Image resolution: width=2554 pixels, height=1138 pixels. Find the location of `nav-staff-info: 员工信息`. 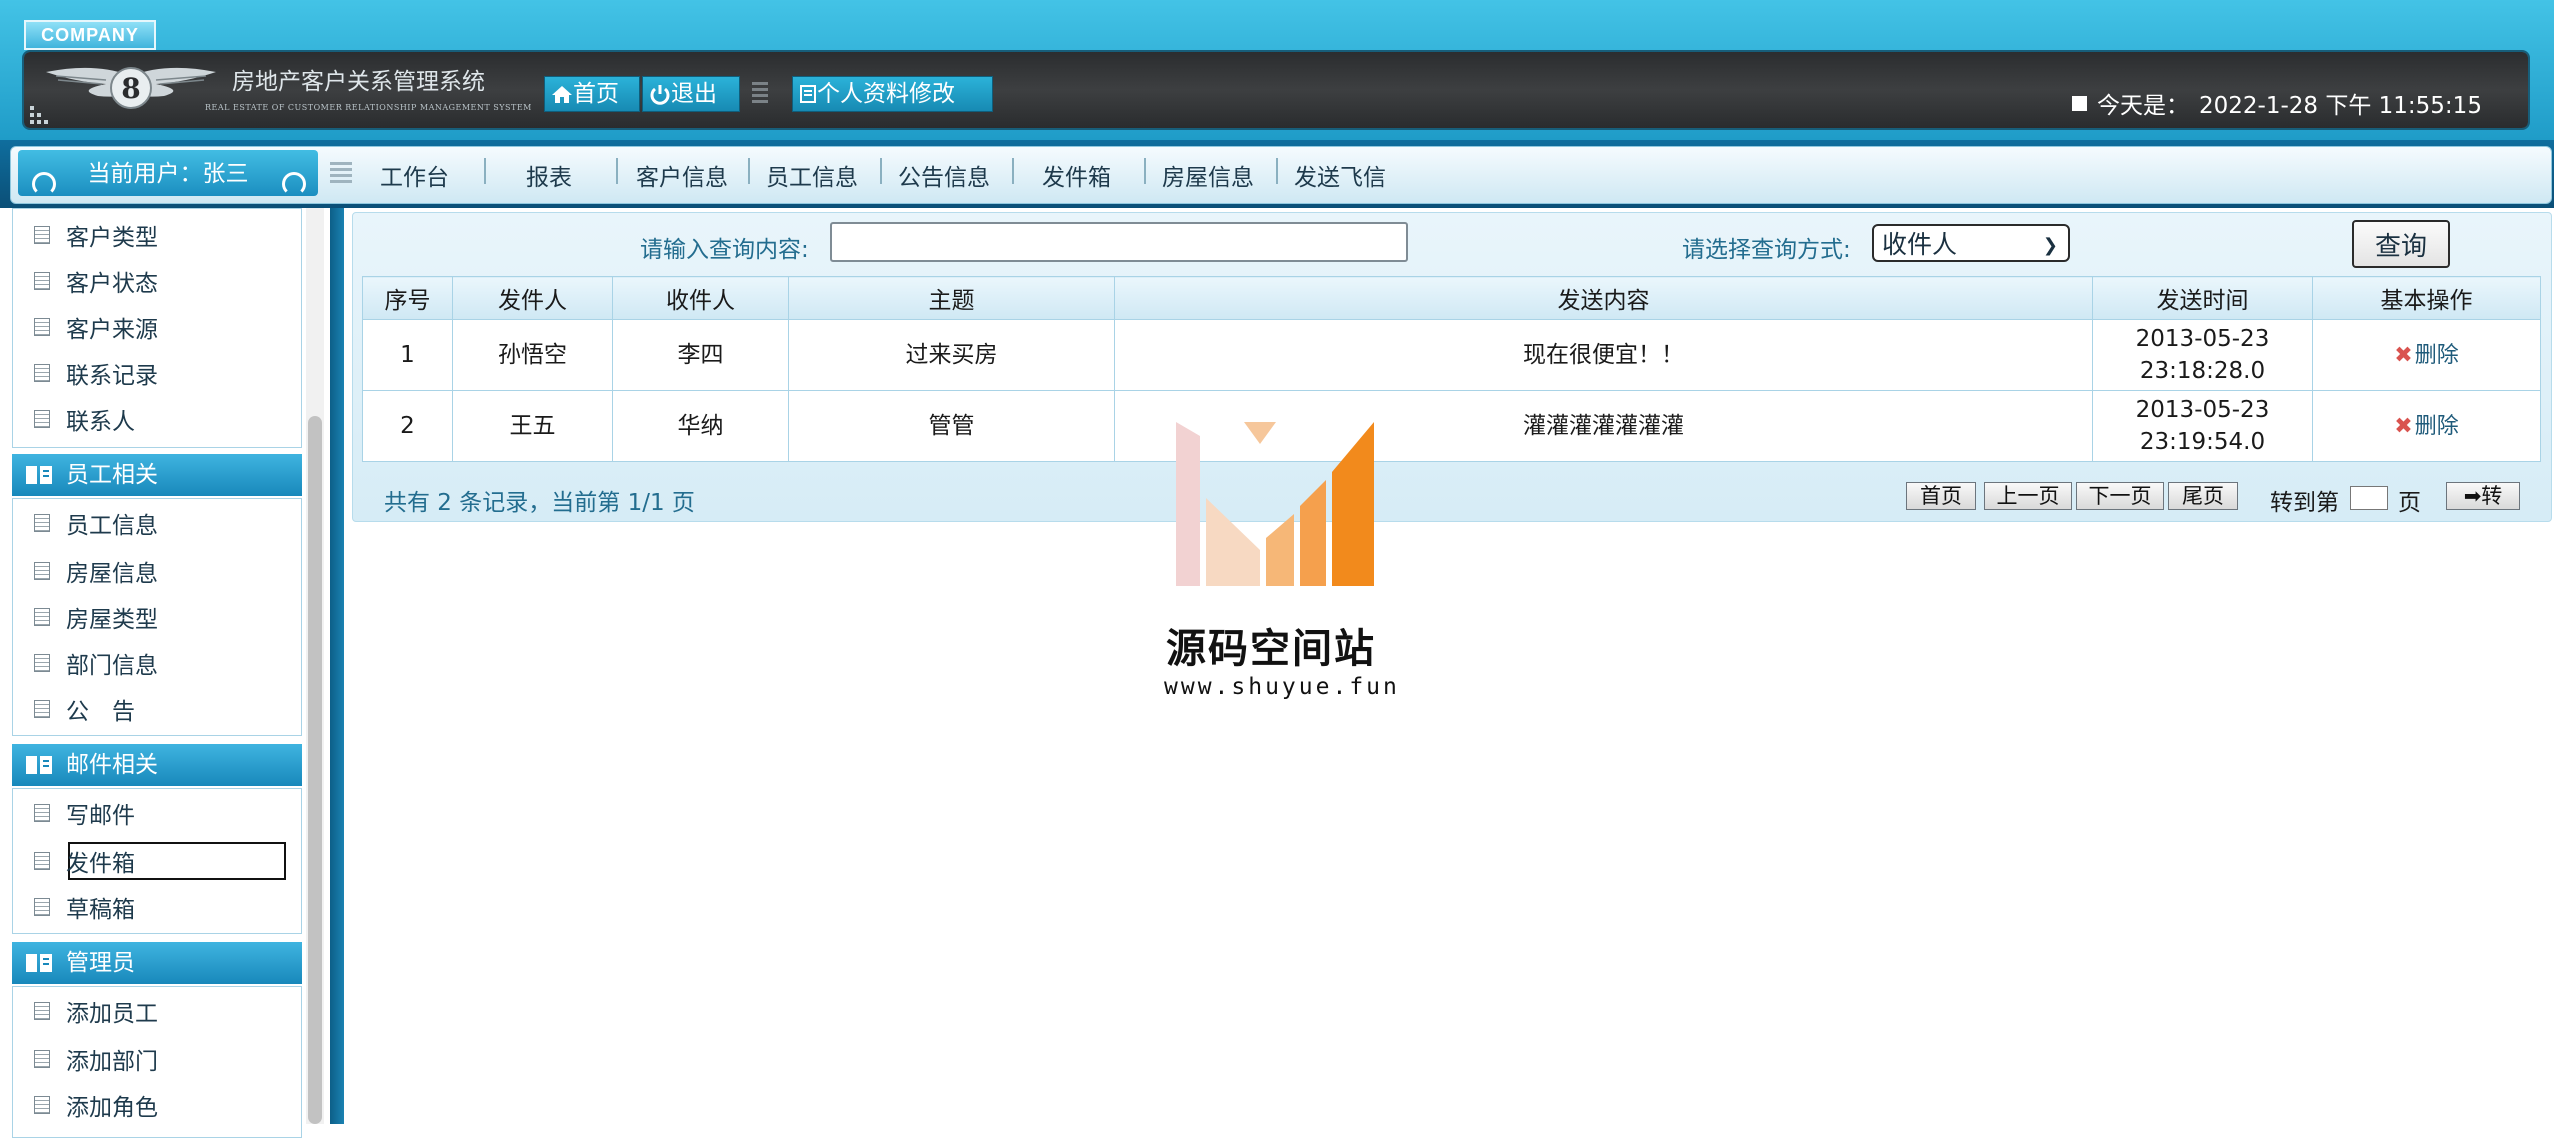

nav-staff-info: 员工信息 is located at coordinates (812, 175).